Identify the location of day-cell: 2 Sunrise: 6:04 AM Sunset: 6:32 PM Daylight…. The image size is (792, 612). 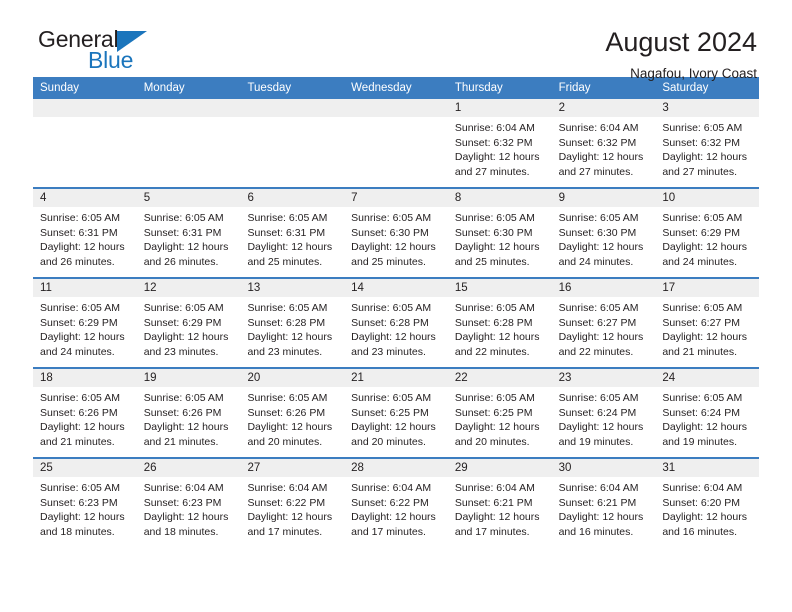
(603, 143).